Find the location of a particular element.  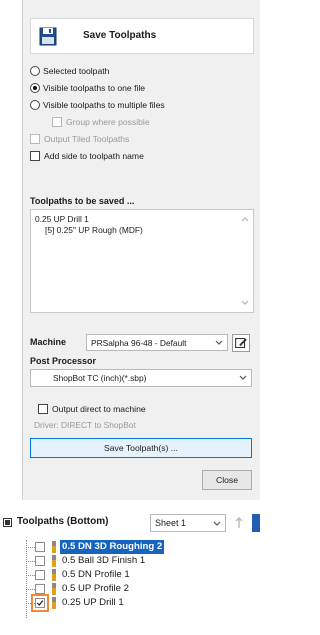

checkbox-label: Group where possible is located at coordinates (108, 121).